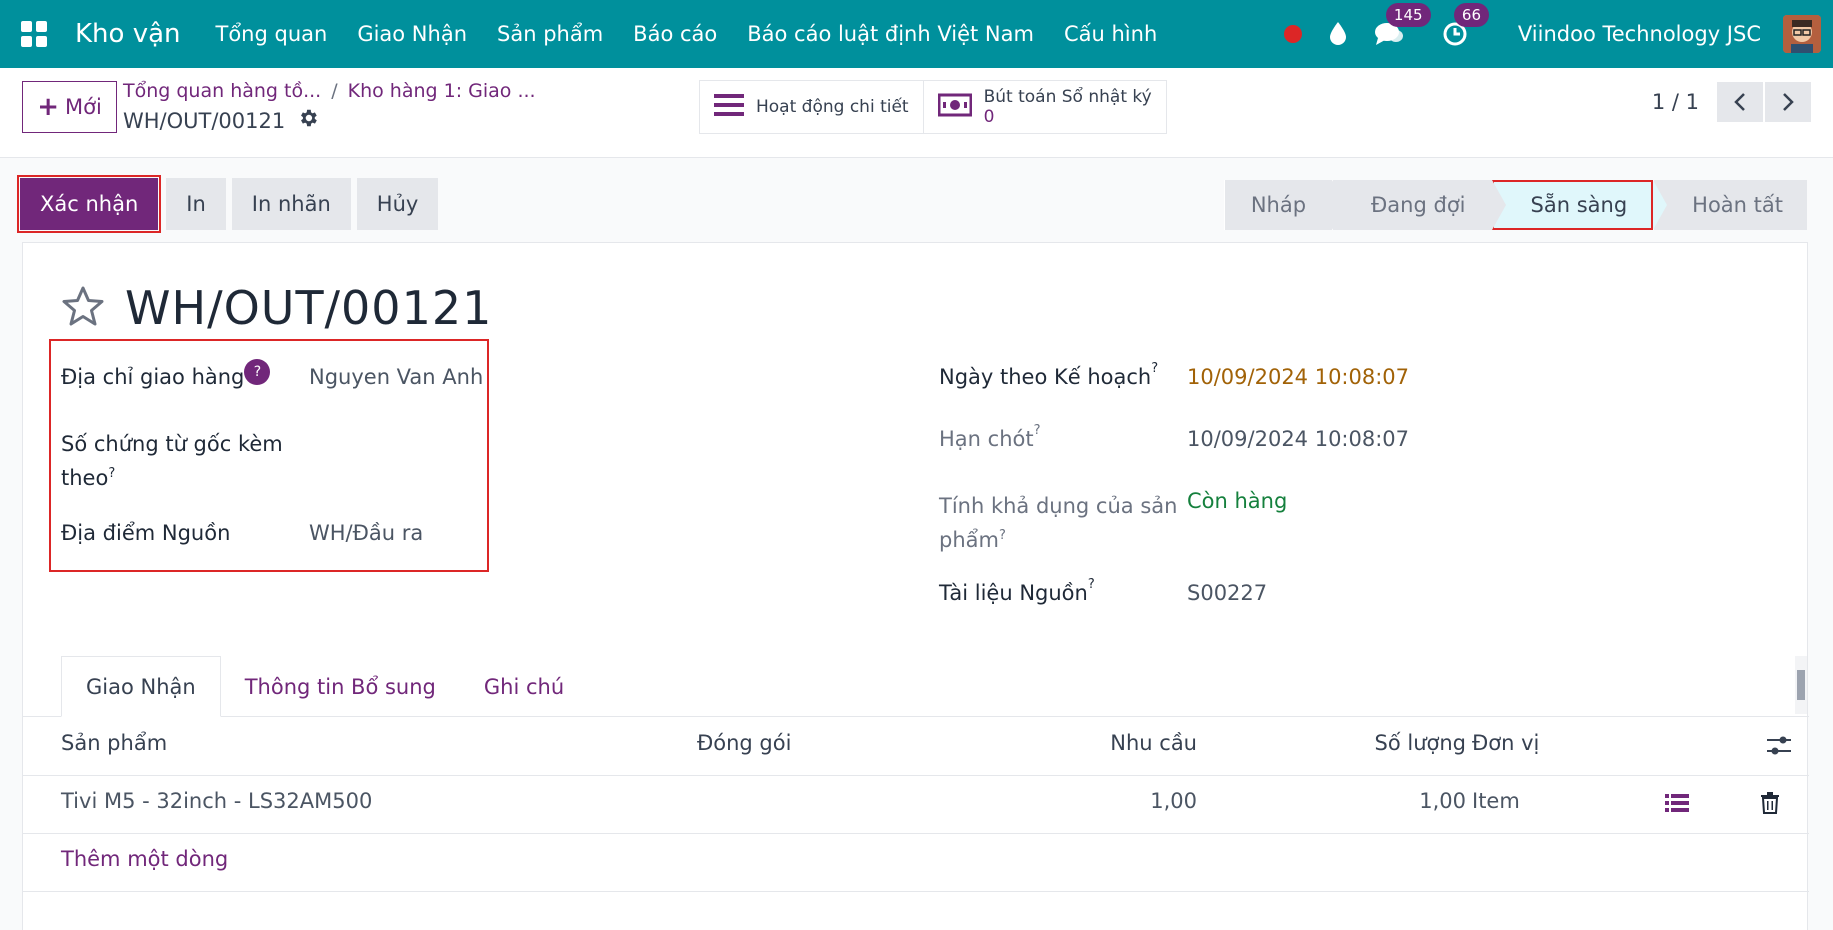 The image size is (1833, 930). I want to click on column-header-demand: Nhu cầu, so click(1153, 743).